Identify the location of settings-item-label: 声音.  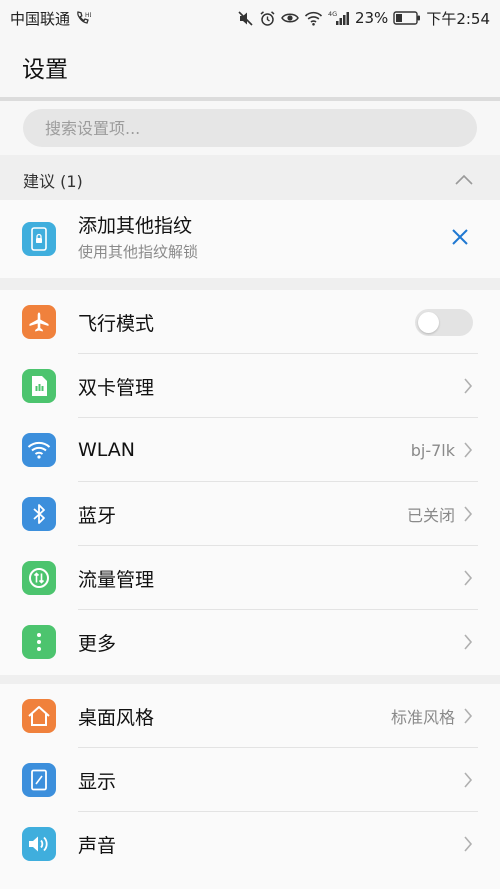
(97, 845).